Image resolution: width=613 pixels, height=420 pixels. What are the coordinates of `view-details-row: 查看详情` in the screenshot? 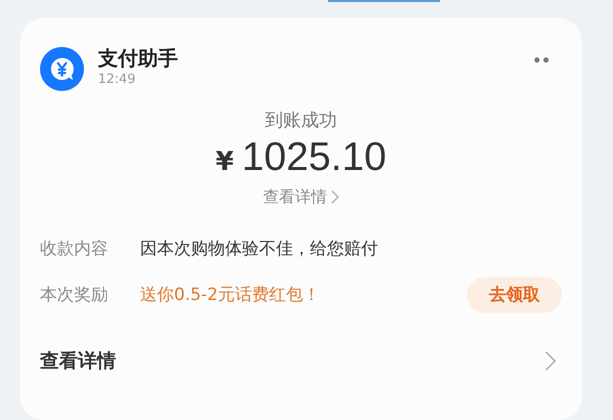 It's located at (301, 361).